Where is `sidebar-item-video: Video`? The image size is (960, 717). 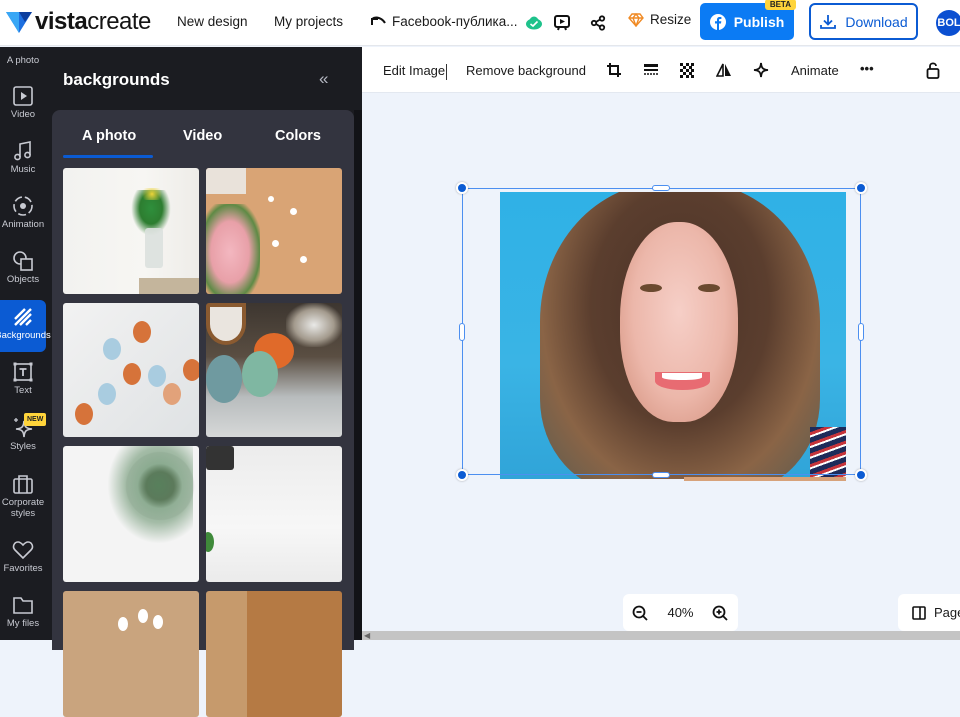 sidebar-item-video: Video is located at coordinates (23, 102).